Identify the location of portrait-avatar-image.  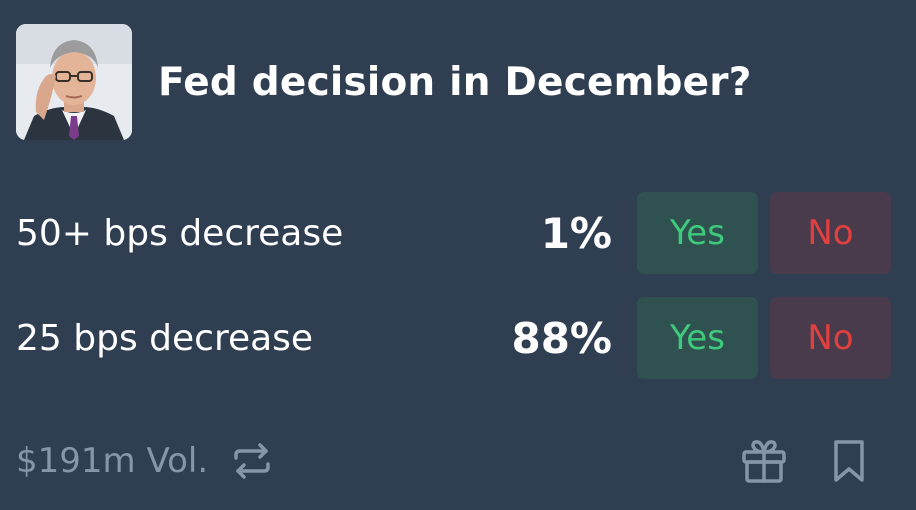
(74, 82).